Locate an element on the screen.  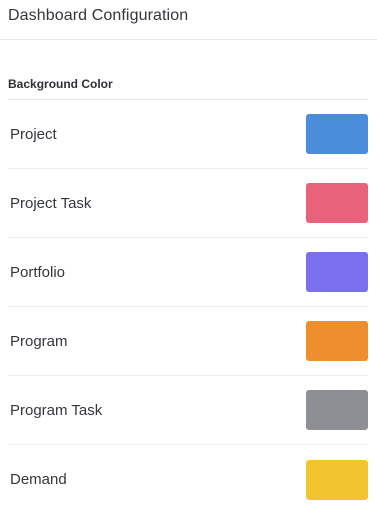
row-label: Project is located at coordinates (33, 134).